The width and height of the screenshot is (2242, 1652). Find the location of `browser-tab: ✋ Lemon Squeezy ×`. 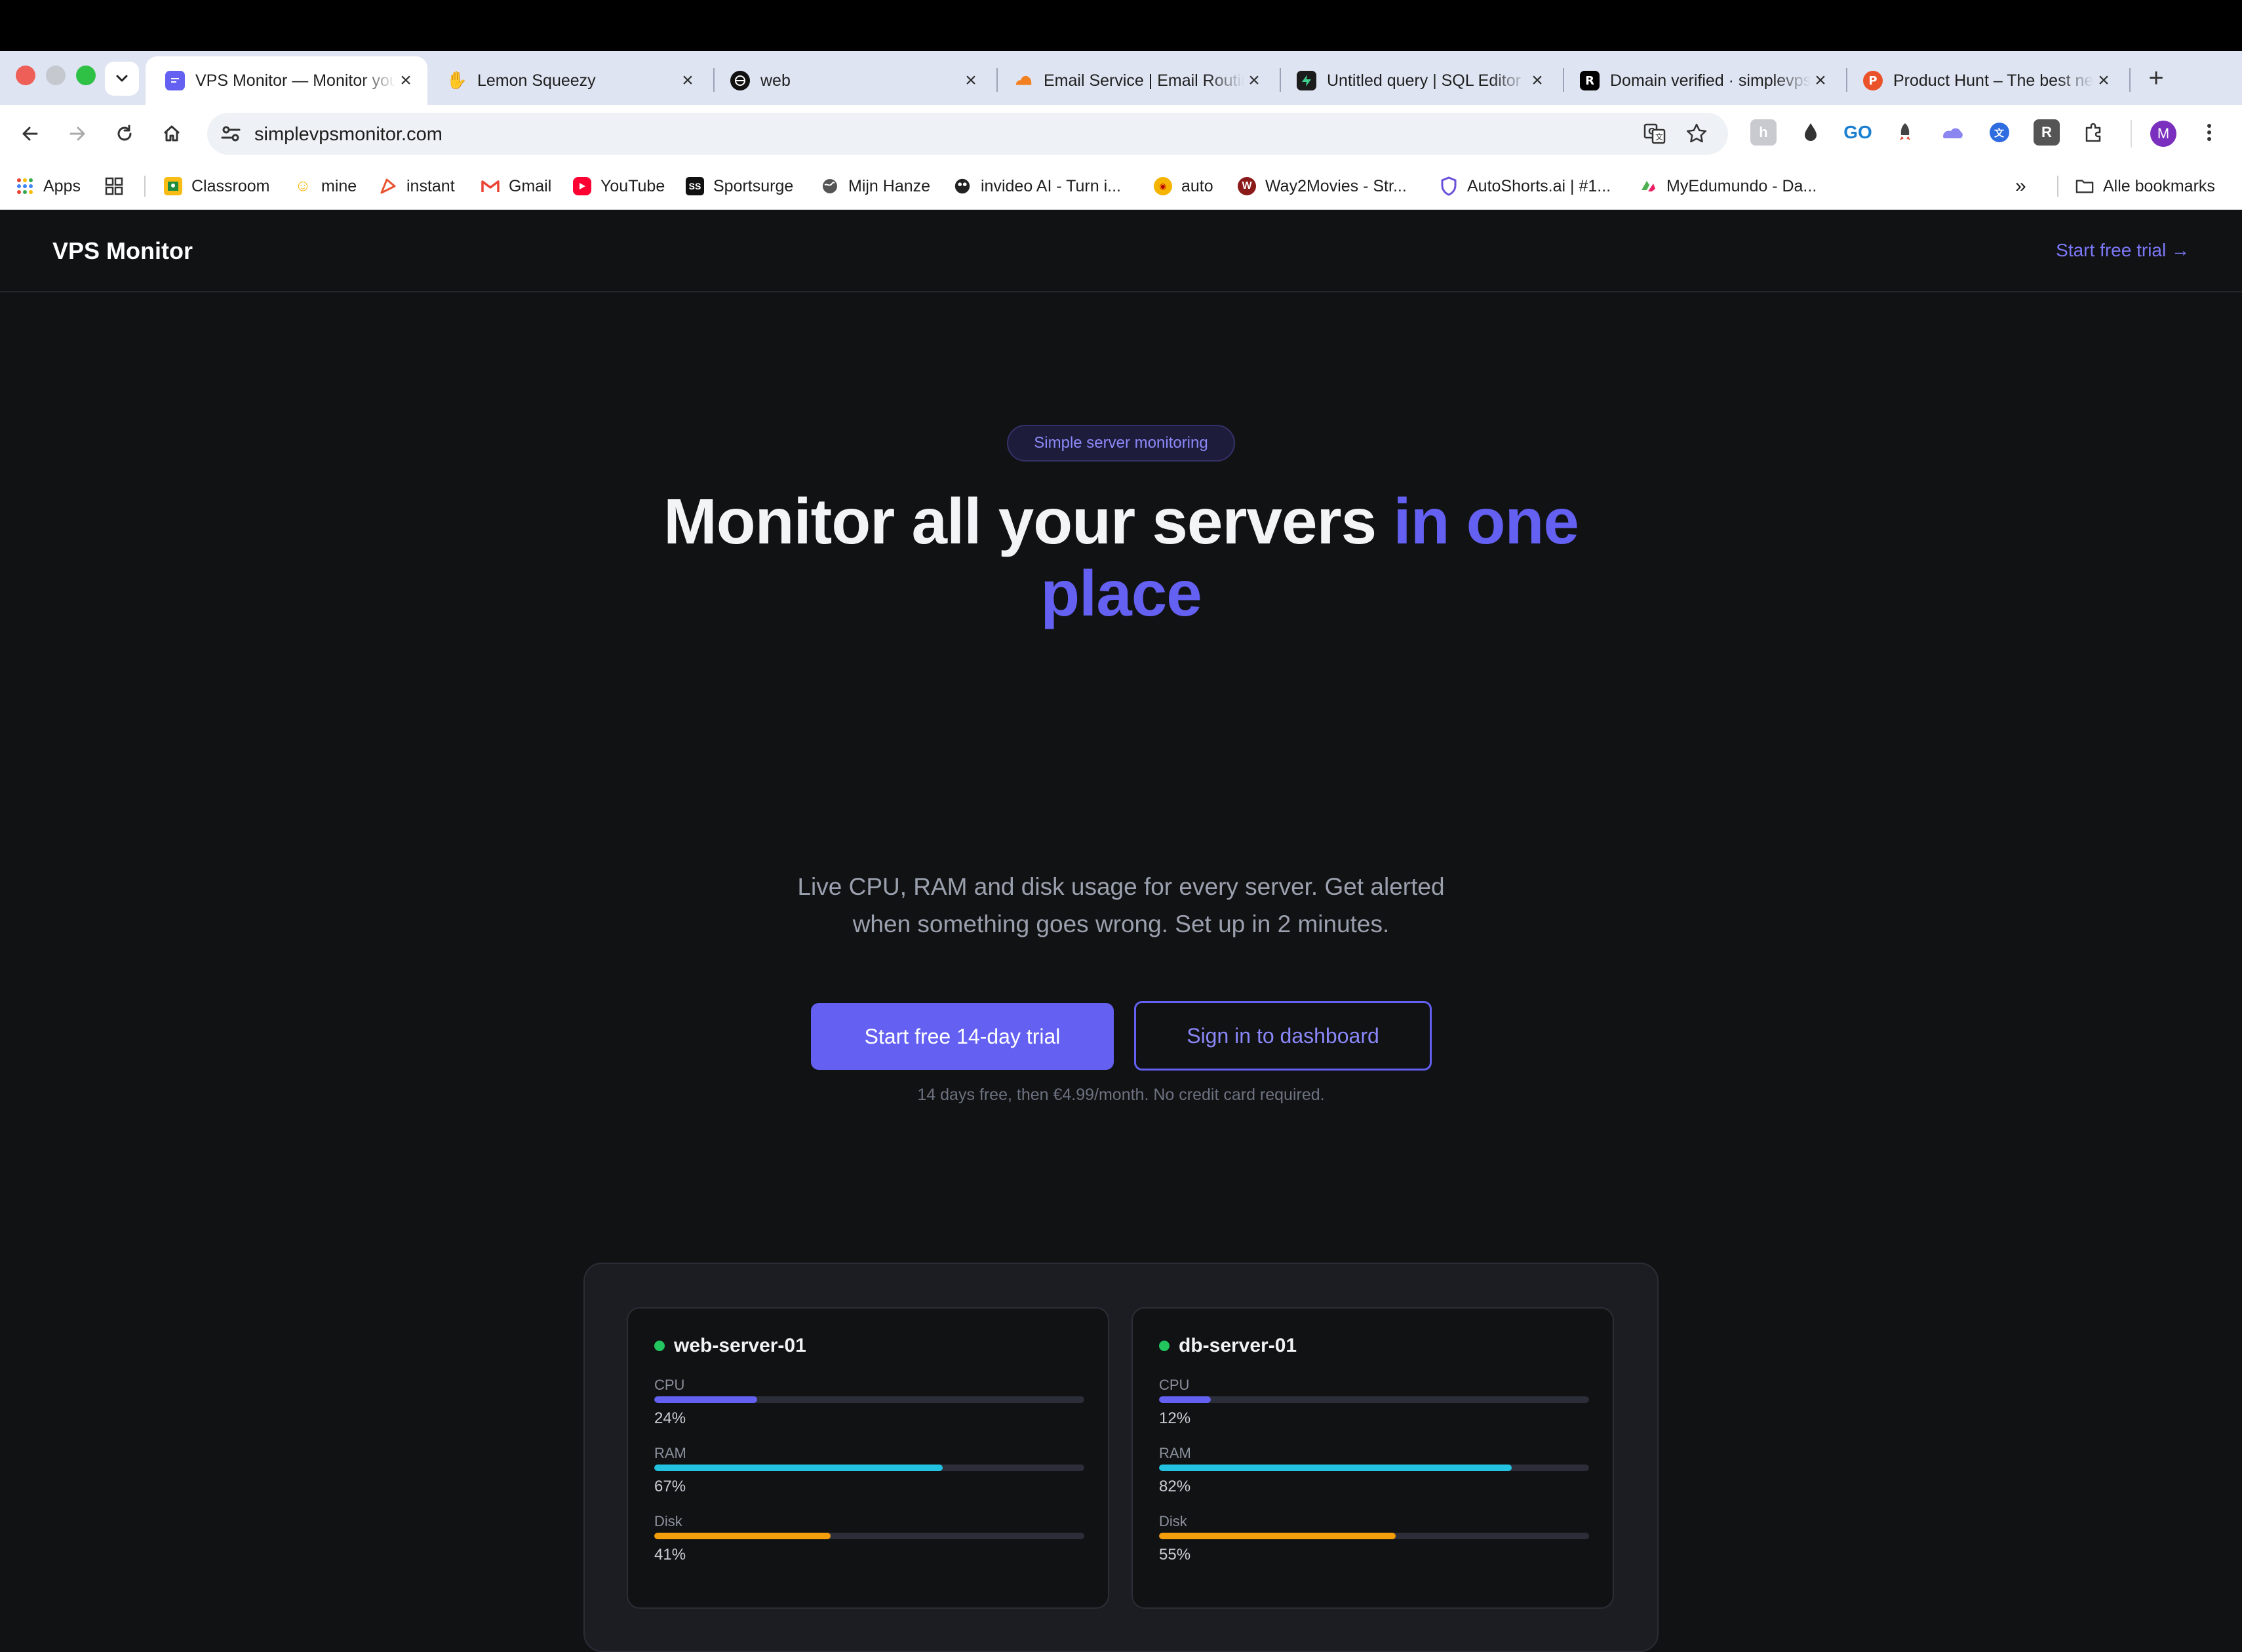

browser-tab: ✋ Lemon Squeezy × is located at coordinates (568, 80).